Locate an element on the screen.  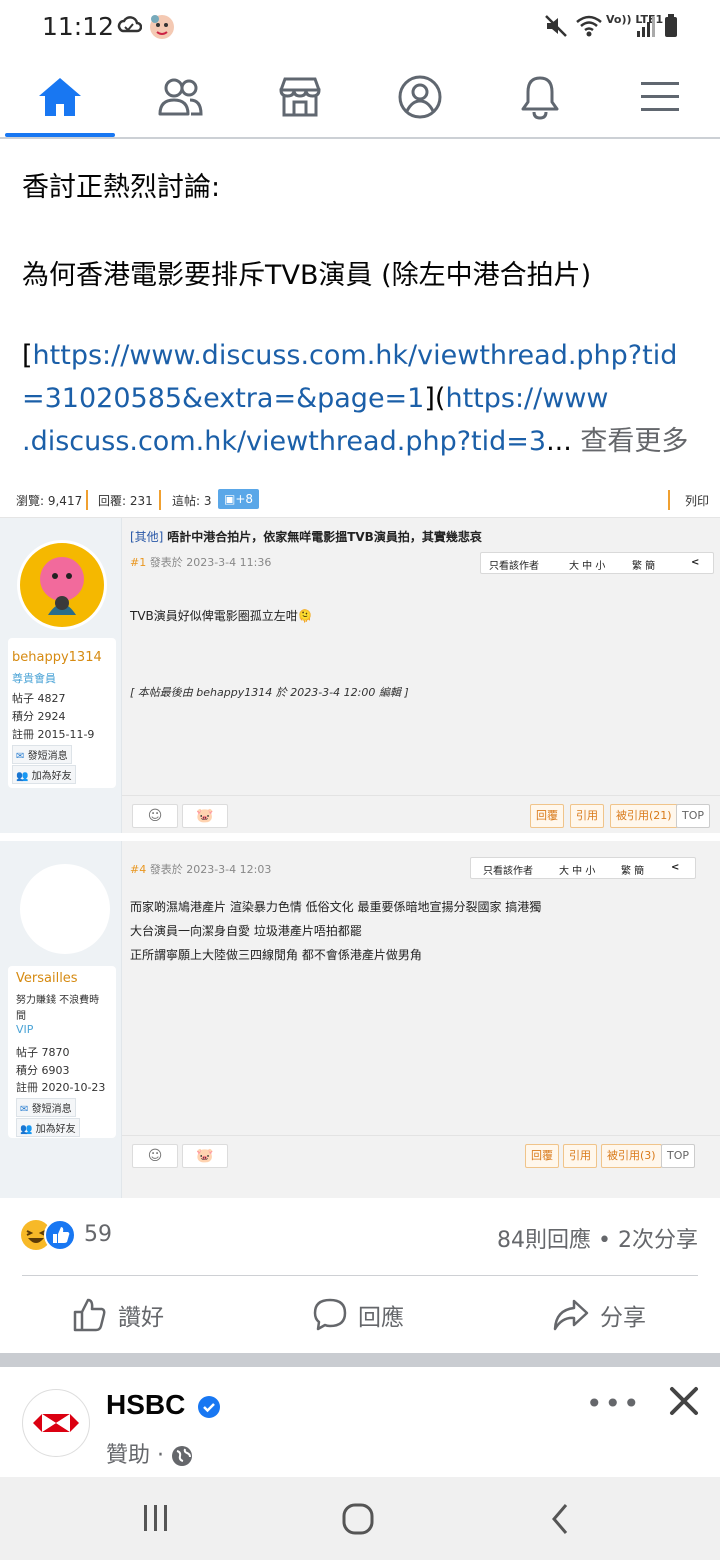
reaction-count: 59 is located at coordinates (98, 1234).